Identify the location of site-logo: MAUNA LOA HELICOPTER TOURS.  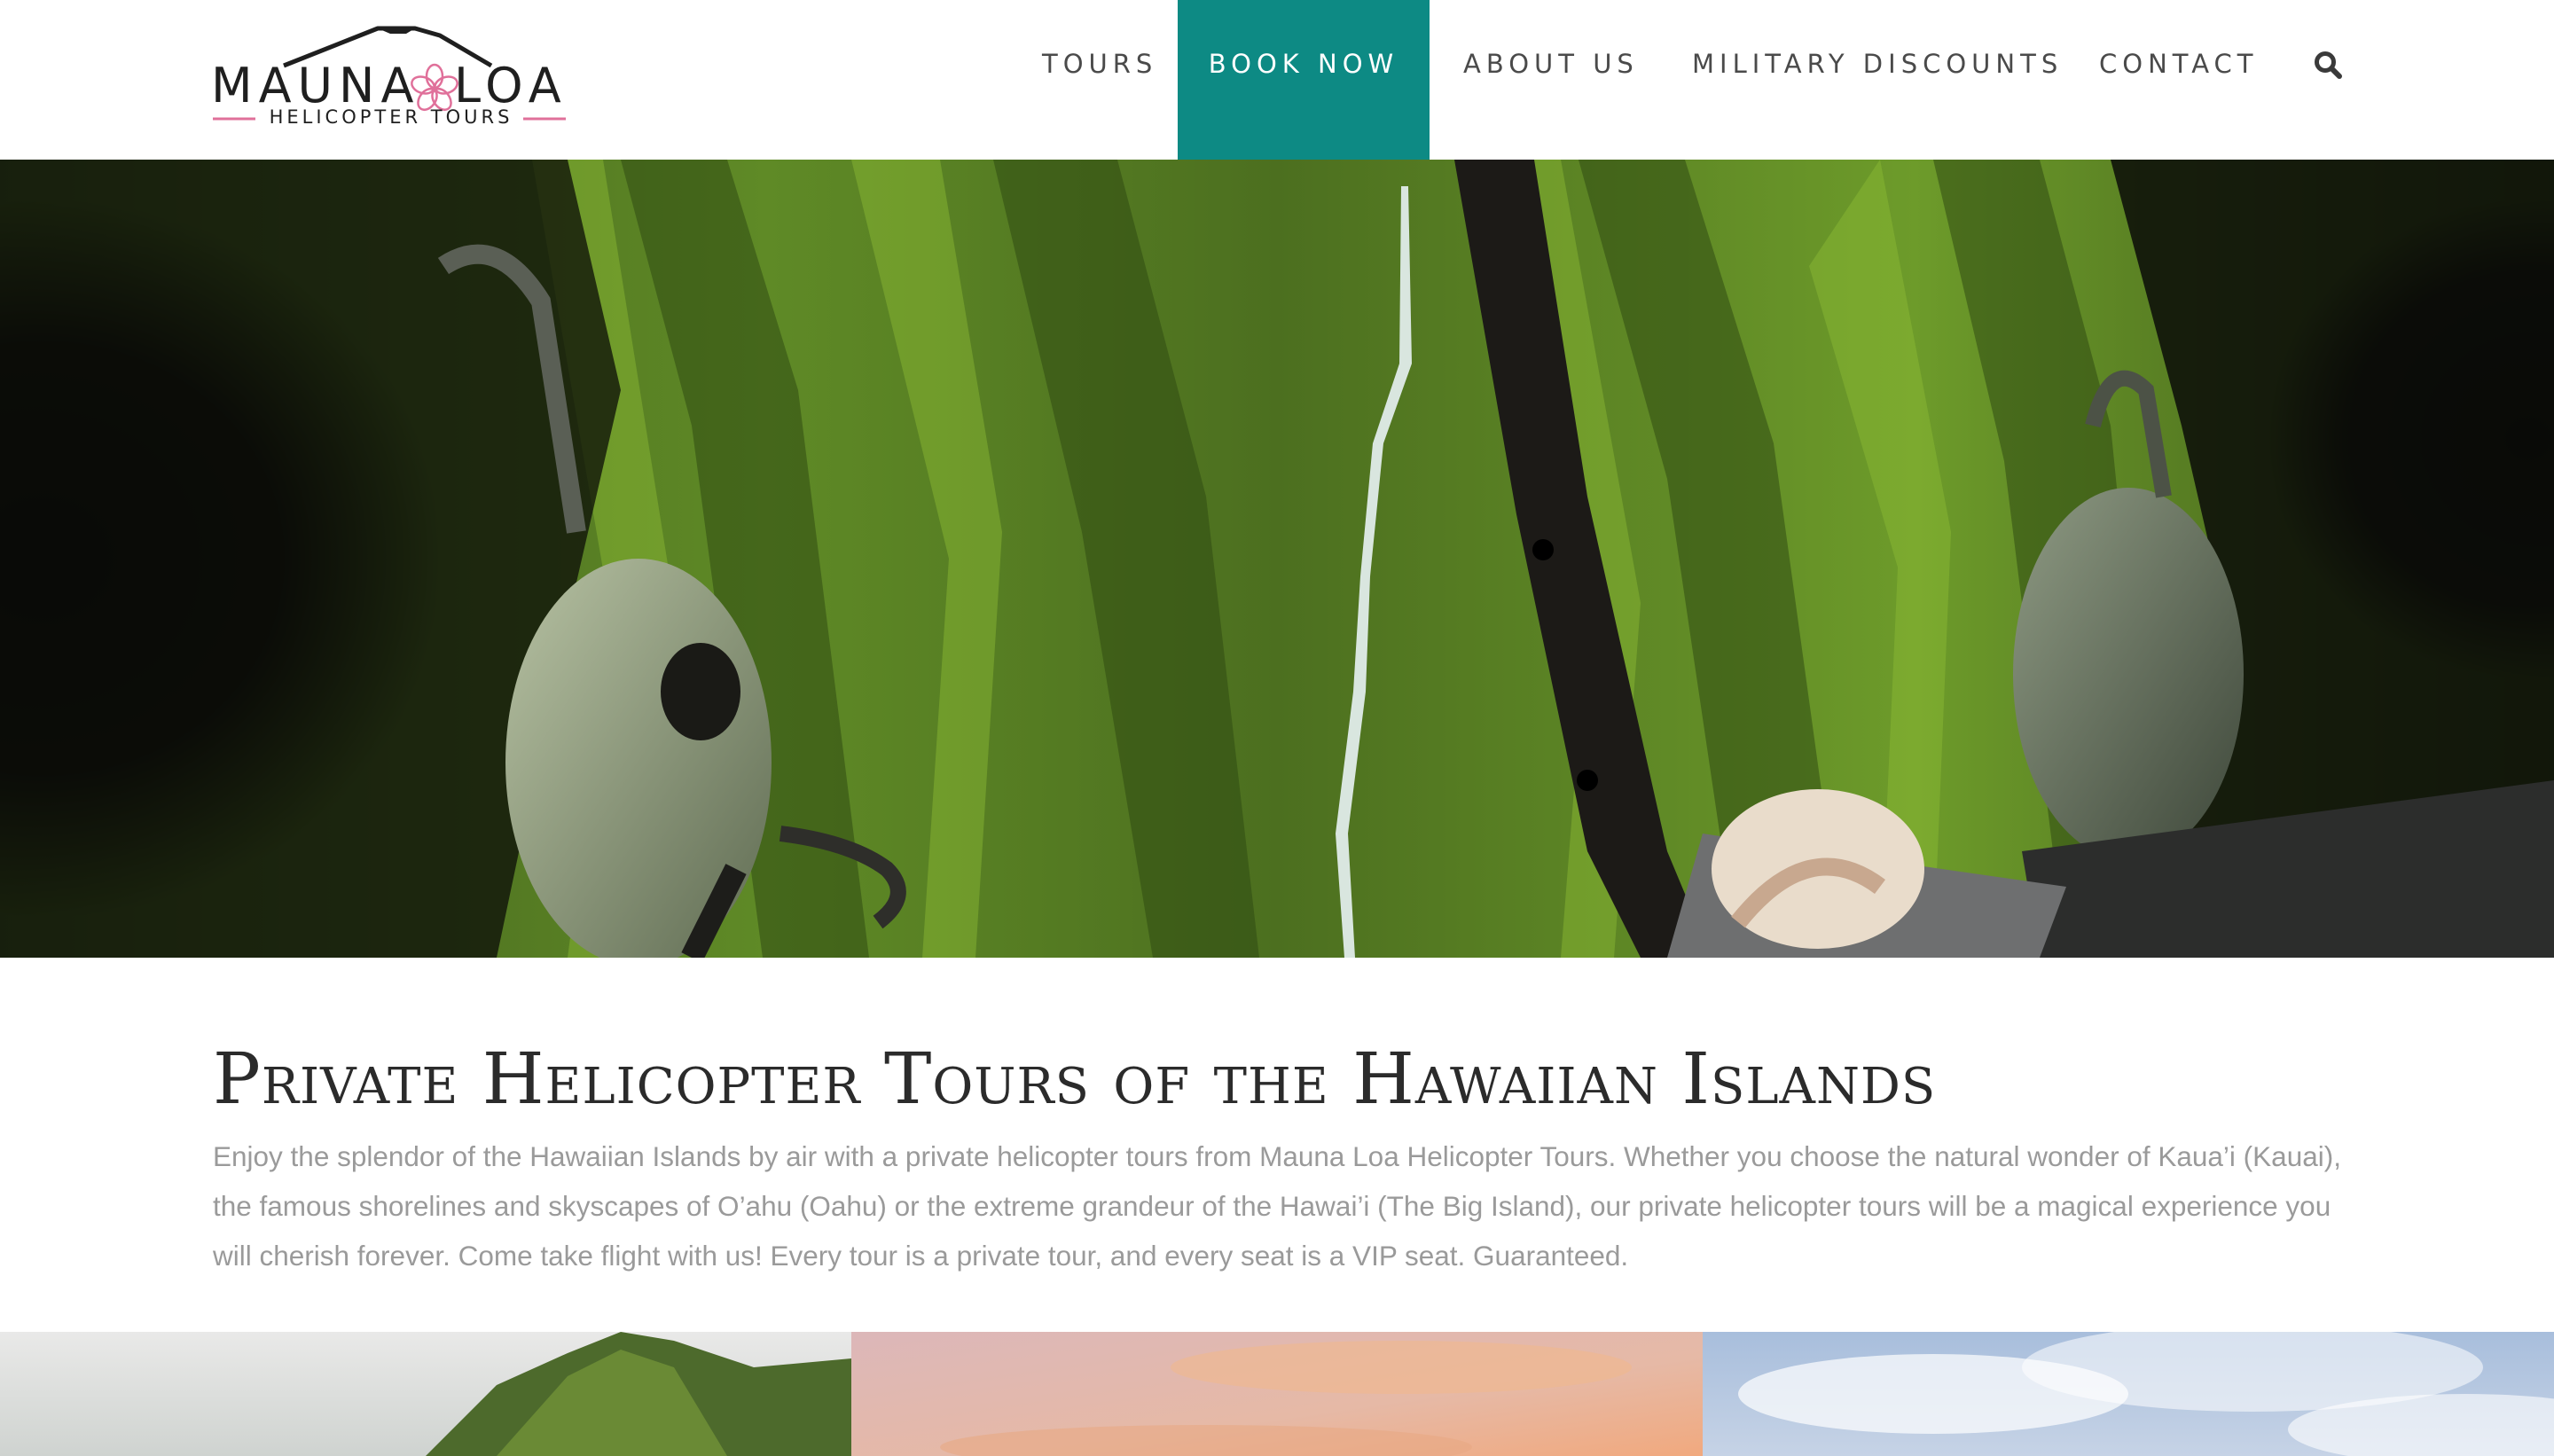
(389, 76).